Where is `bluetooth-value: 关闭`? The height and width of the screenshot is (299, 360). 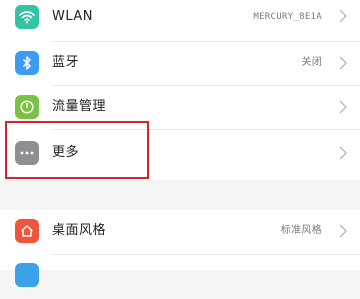
bluetooth-value: 关闭 is located at coordinates (311, 62).